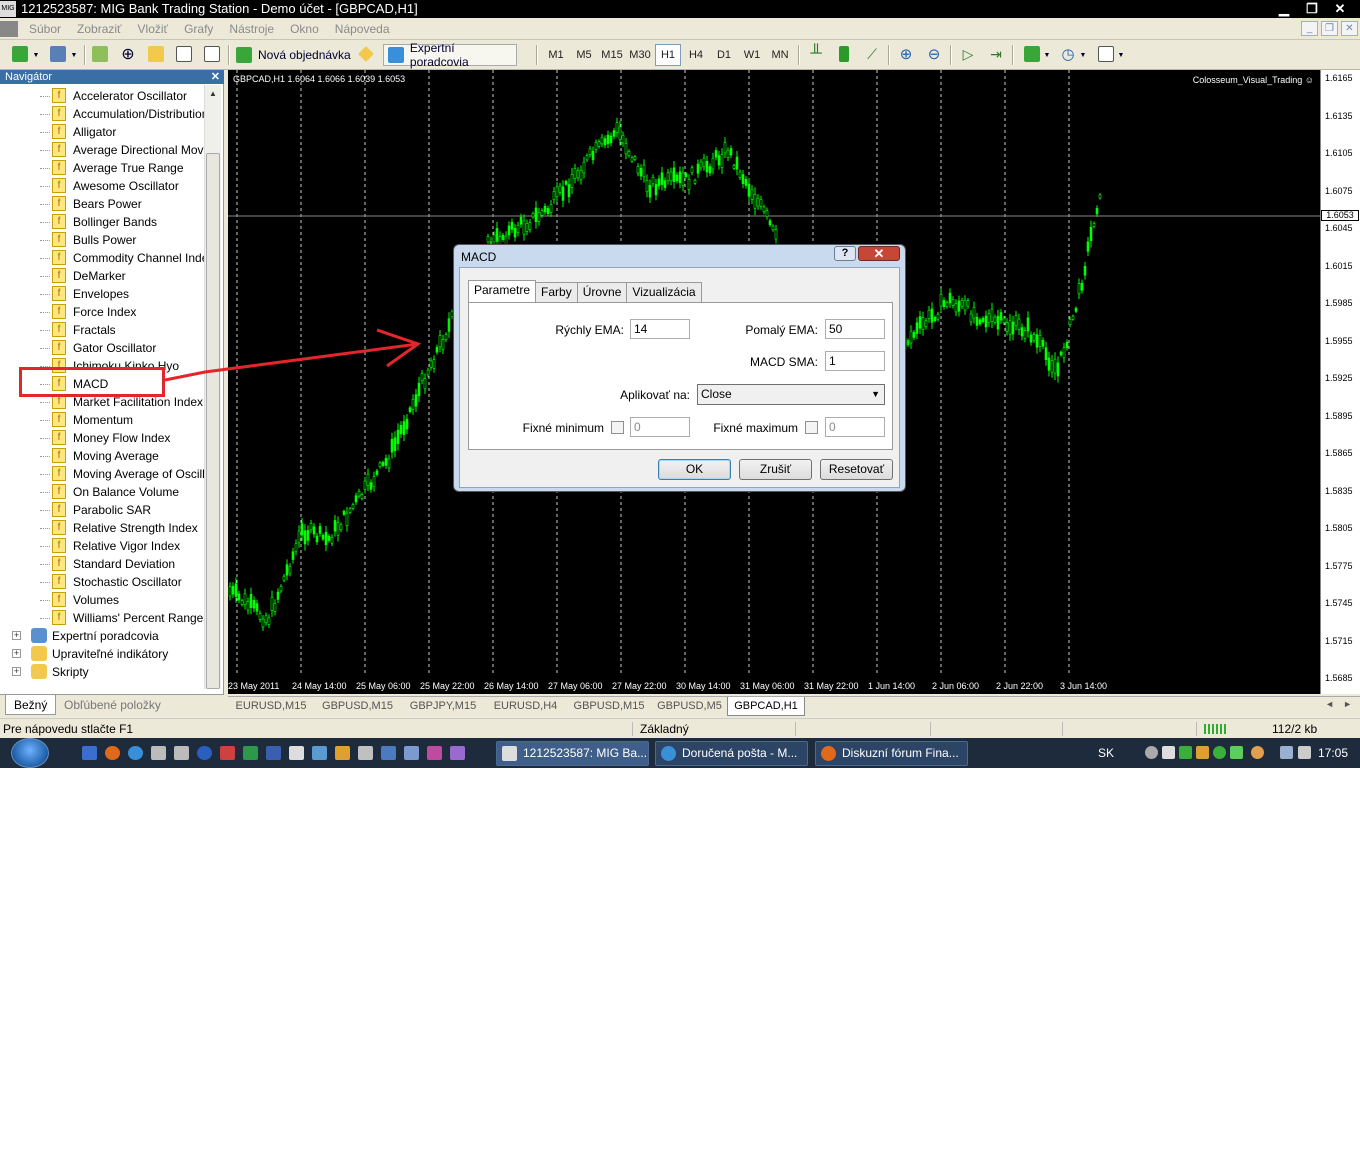  Describe the element at coordinates (655, 395) in the screenshot. I see `apply-to-label: Aplikovať na:` at that location.